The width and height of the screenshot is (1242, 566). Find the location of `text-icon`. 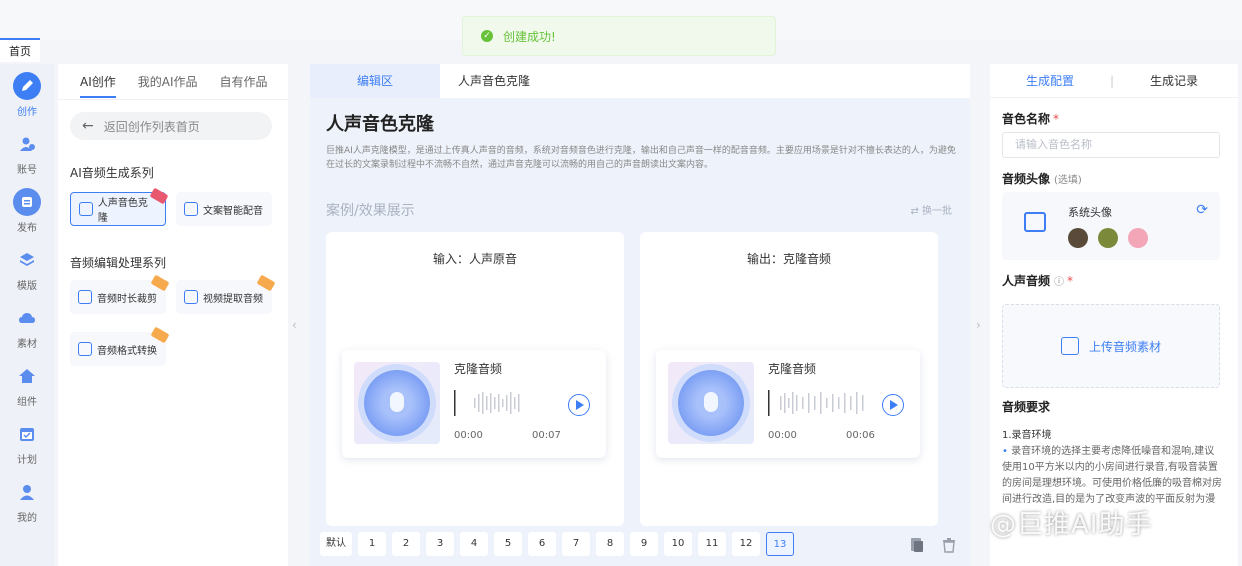

text-icon is located at coordinates (191, 209).